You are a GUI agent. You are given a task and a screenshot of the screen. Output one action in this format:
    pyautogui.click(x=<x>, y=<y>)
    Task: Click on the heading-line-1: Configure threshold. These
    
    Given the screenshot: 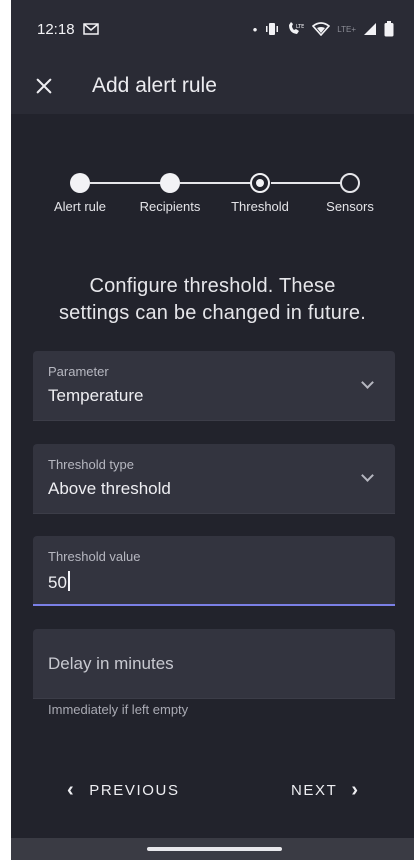 What is the action you would take?
    pyautogui.click(x=212, y=286)
    